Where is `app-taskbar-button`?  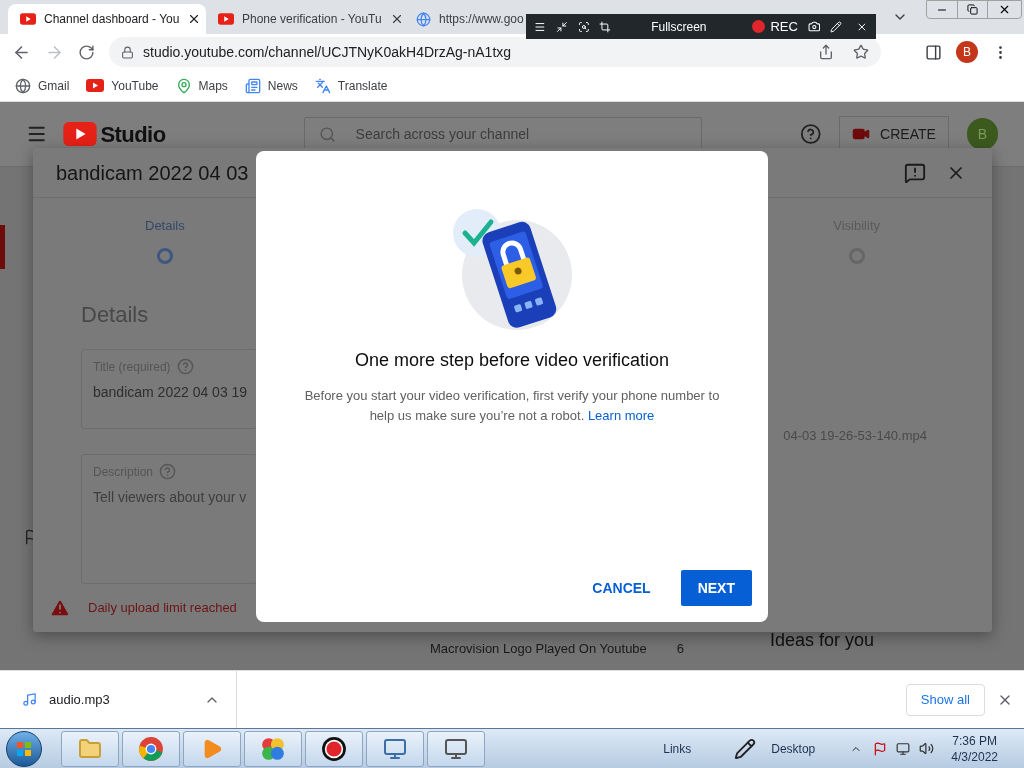 app-taskbar-button is located at coordinates (273, 748).